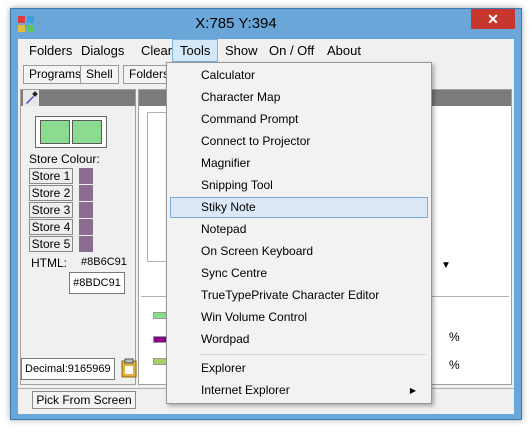  Describe the element at coordinates (299, 75) in the screenshot. I see `menu-item-calculator: Calculator` at that location.